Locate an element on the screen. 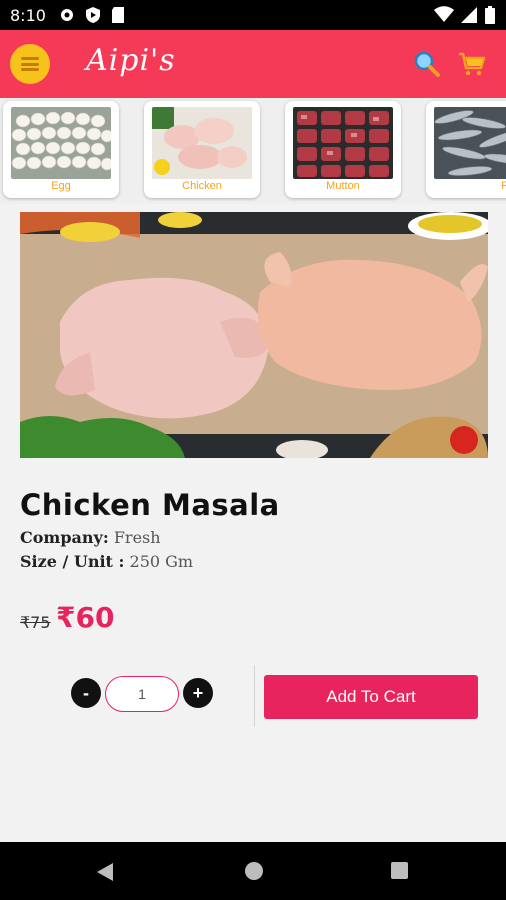 The image size is (506, 900). decrease-quantity-button: - is located at coordinates (86, 693).